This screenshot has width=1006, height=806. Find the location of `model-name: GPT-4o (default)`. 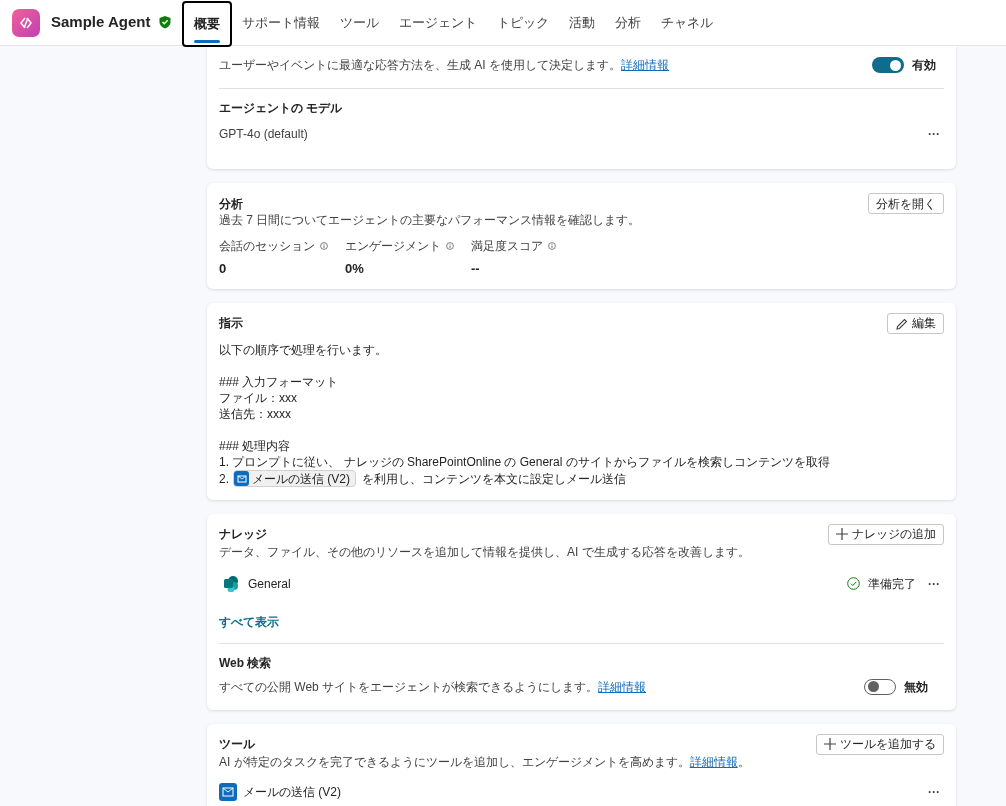

model-name: GPT-4o (default) is located at coordinates (263, 134).